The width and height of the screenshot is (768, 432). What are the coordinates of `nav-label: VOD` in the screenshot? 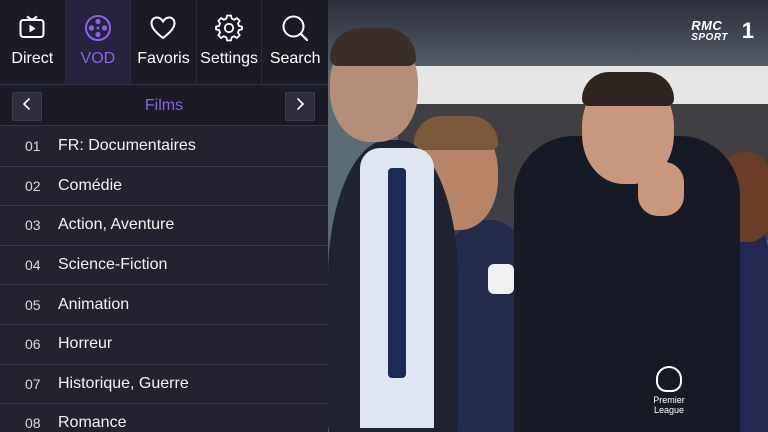 It's located at (98, 58).